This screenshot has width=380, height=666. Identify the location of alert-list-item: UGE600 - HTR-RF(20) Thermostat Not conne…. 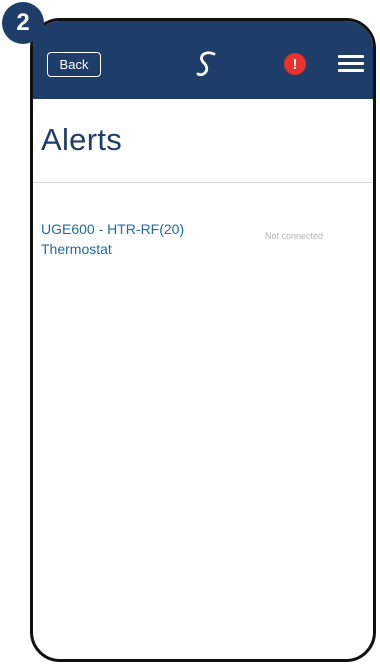
(203, 244).